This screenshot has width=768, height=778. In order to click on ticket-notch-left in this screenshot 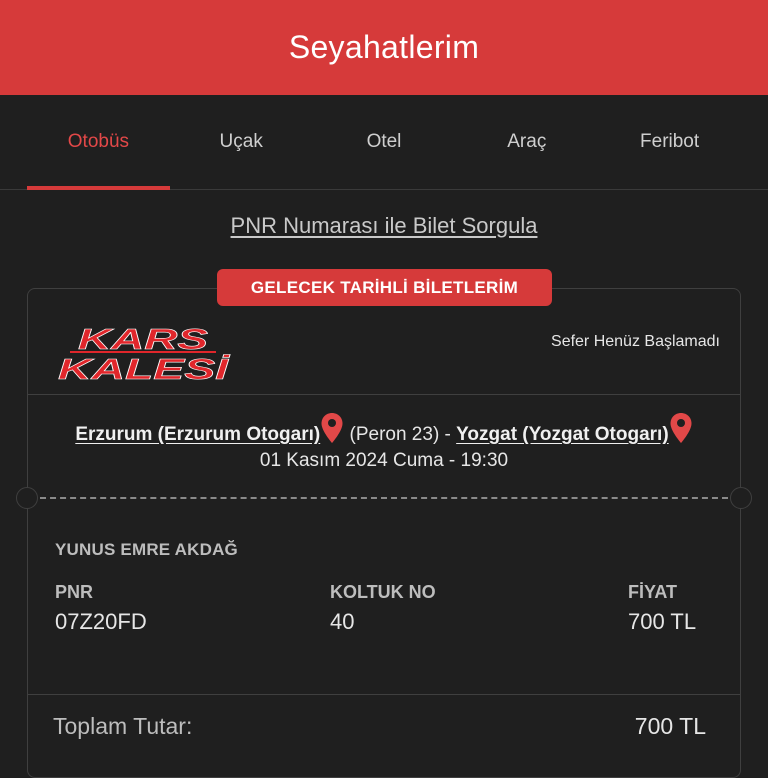, I will do `click(27, 498)`.